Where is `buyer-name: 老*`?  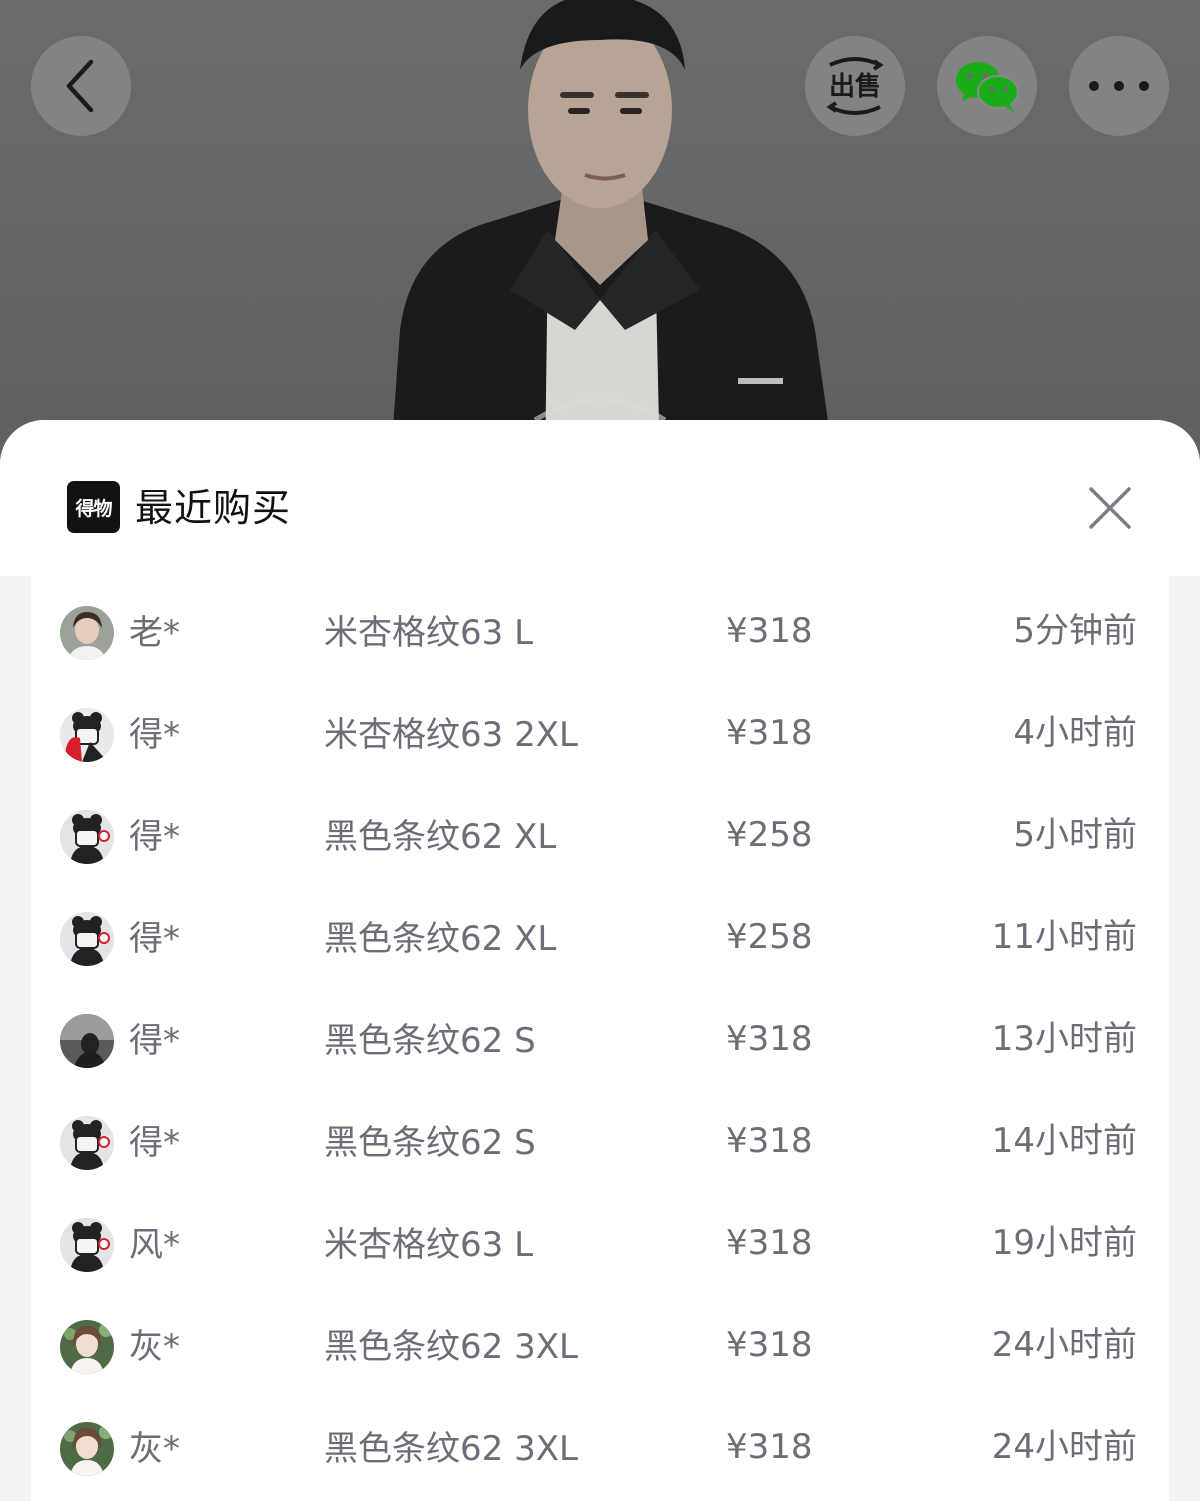 buyer-name: 老* is located at coordinates (154, 633).